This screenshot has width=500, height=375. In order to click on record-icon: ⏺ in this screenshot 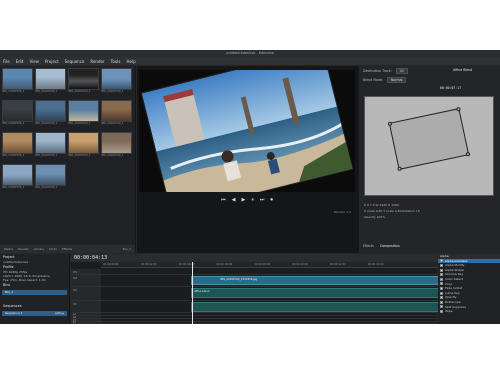, I will do `click(271, 200)`.